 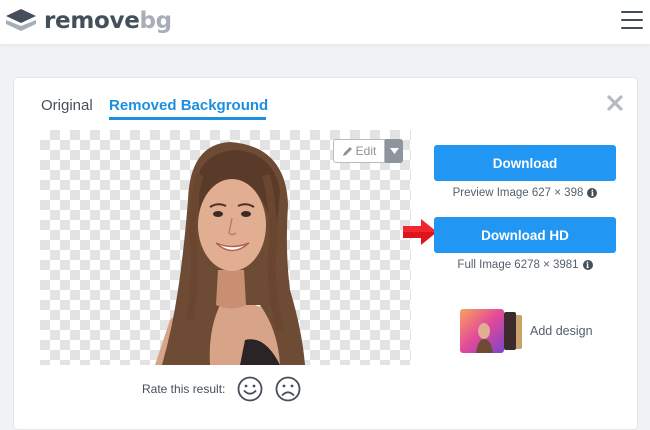 I want to click on edit-dropdown-button, so click(x=394, y=151).